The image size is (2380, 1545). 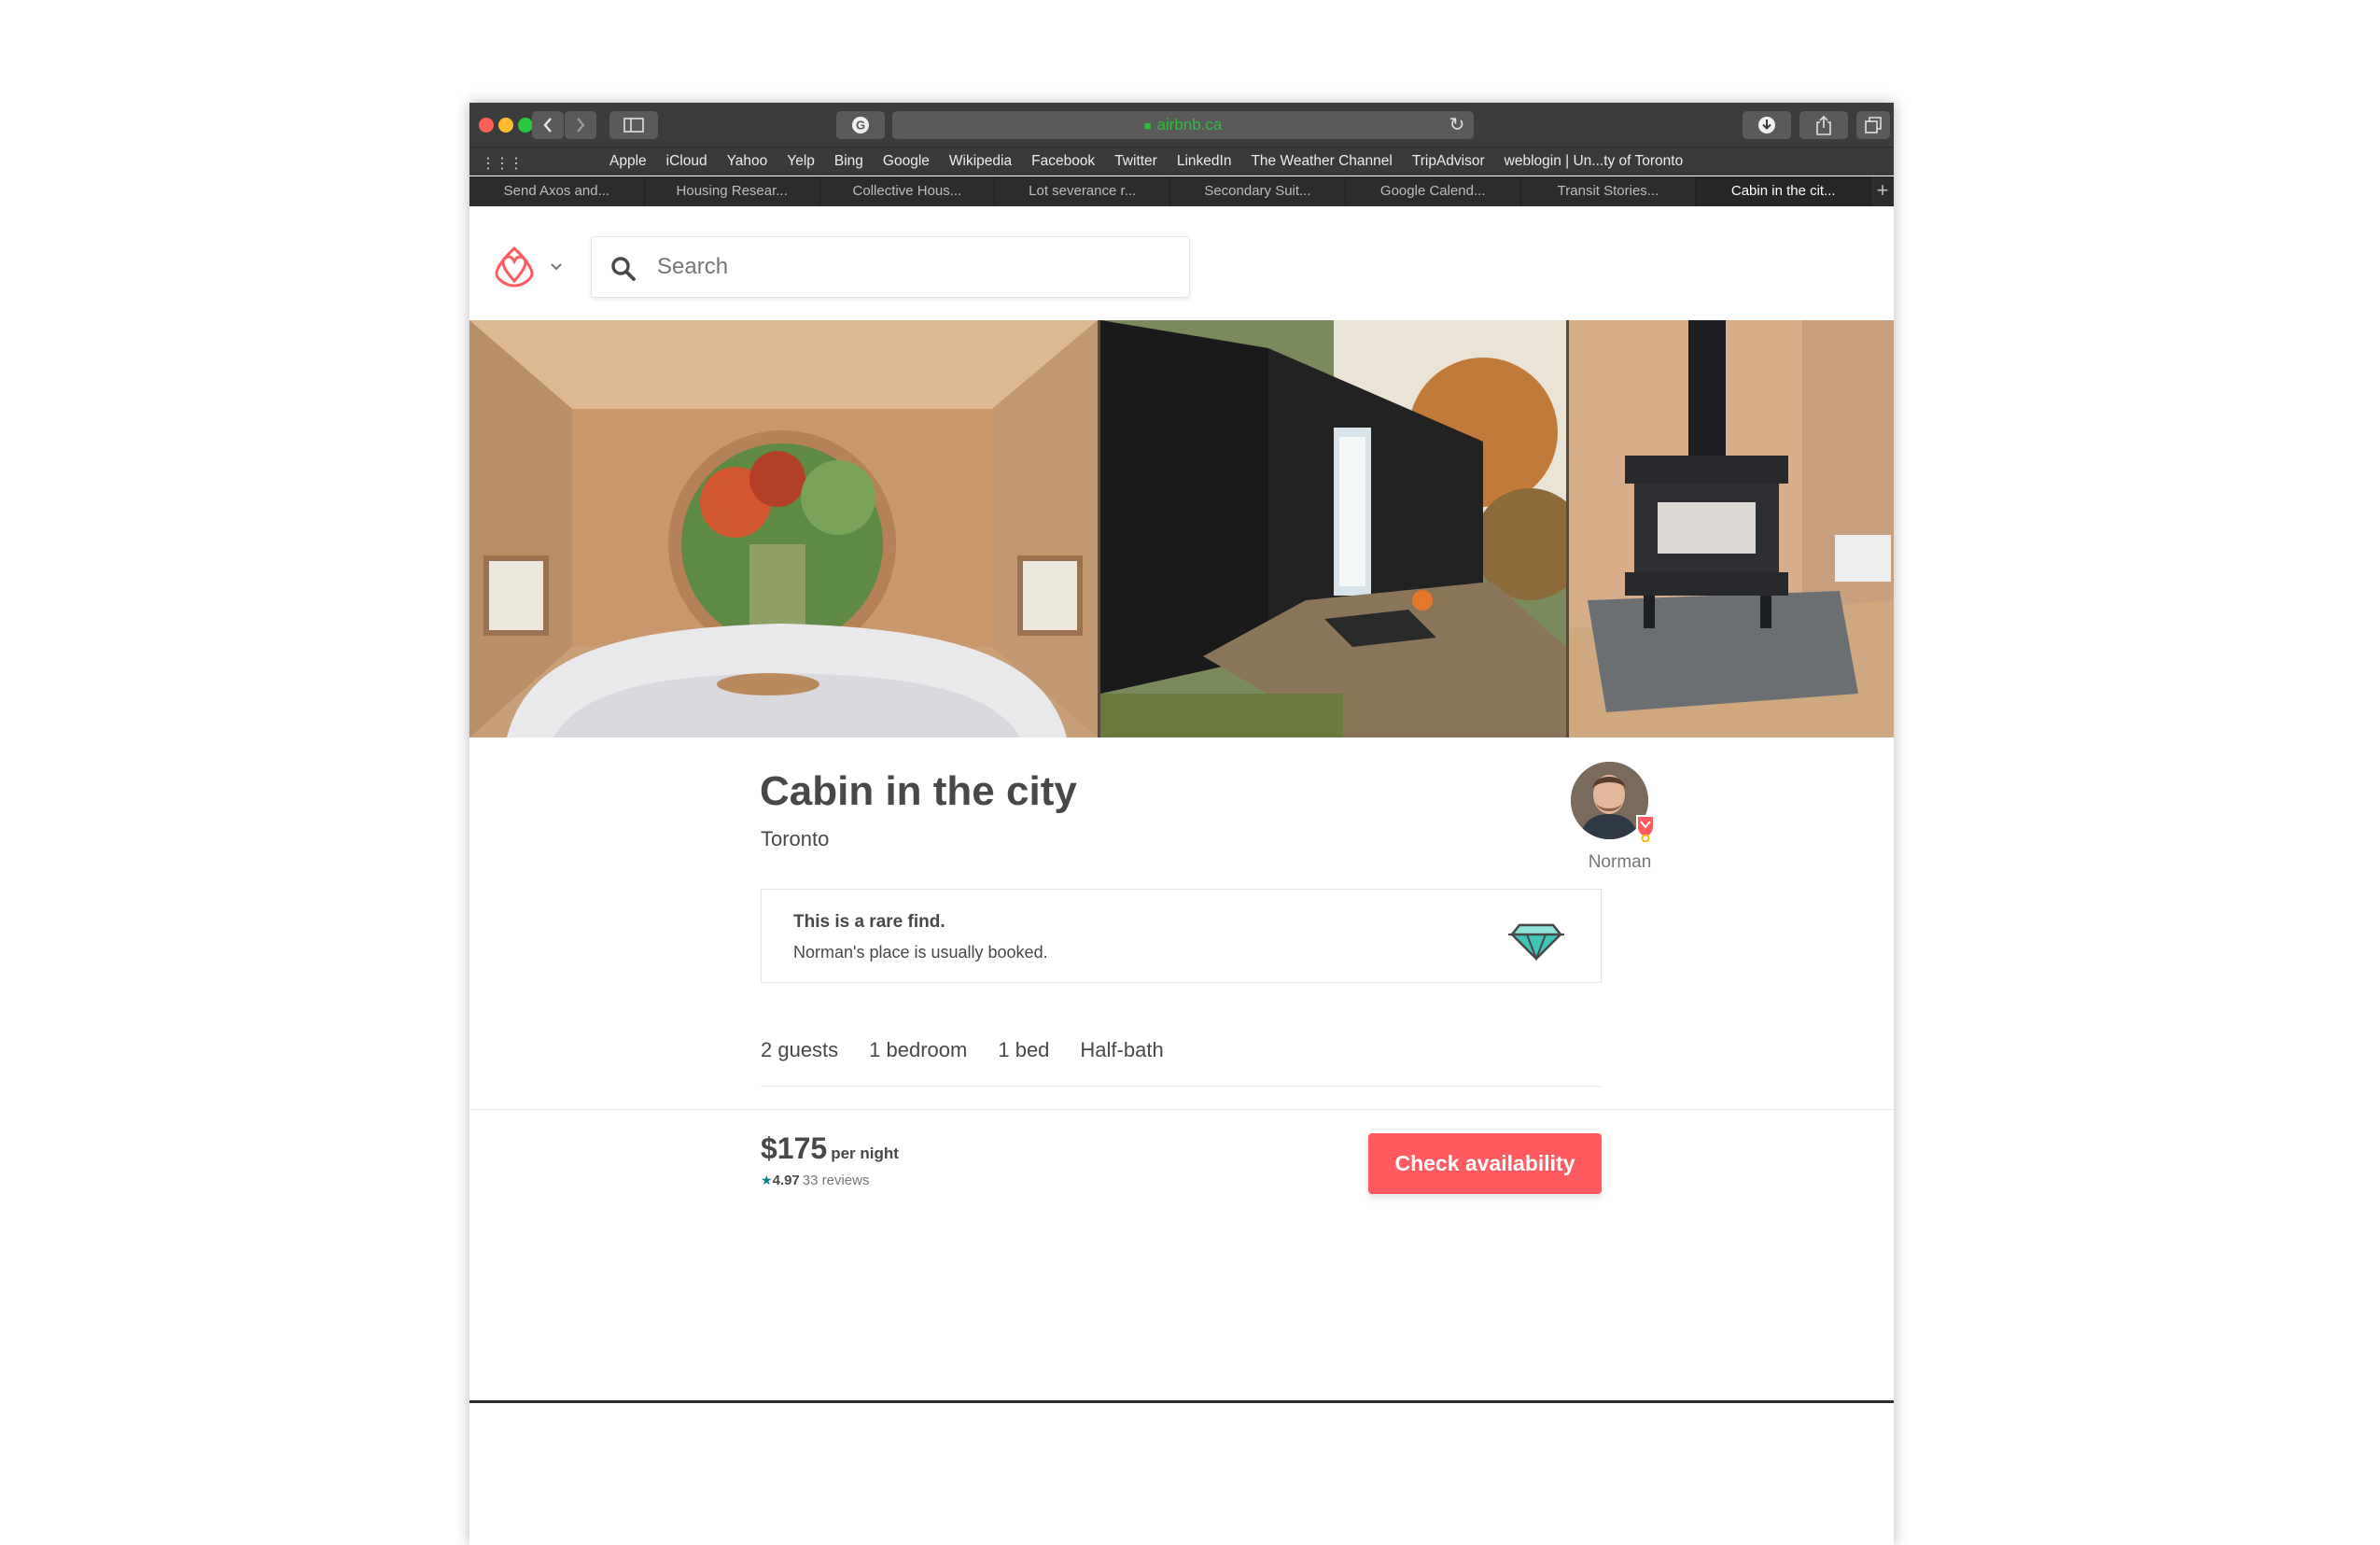 What do you see at coordinates (1189, 124) in the screenshot?
I see `url-text: airbnb.ca` at bounding box center [1189, 124].